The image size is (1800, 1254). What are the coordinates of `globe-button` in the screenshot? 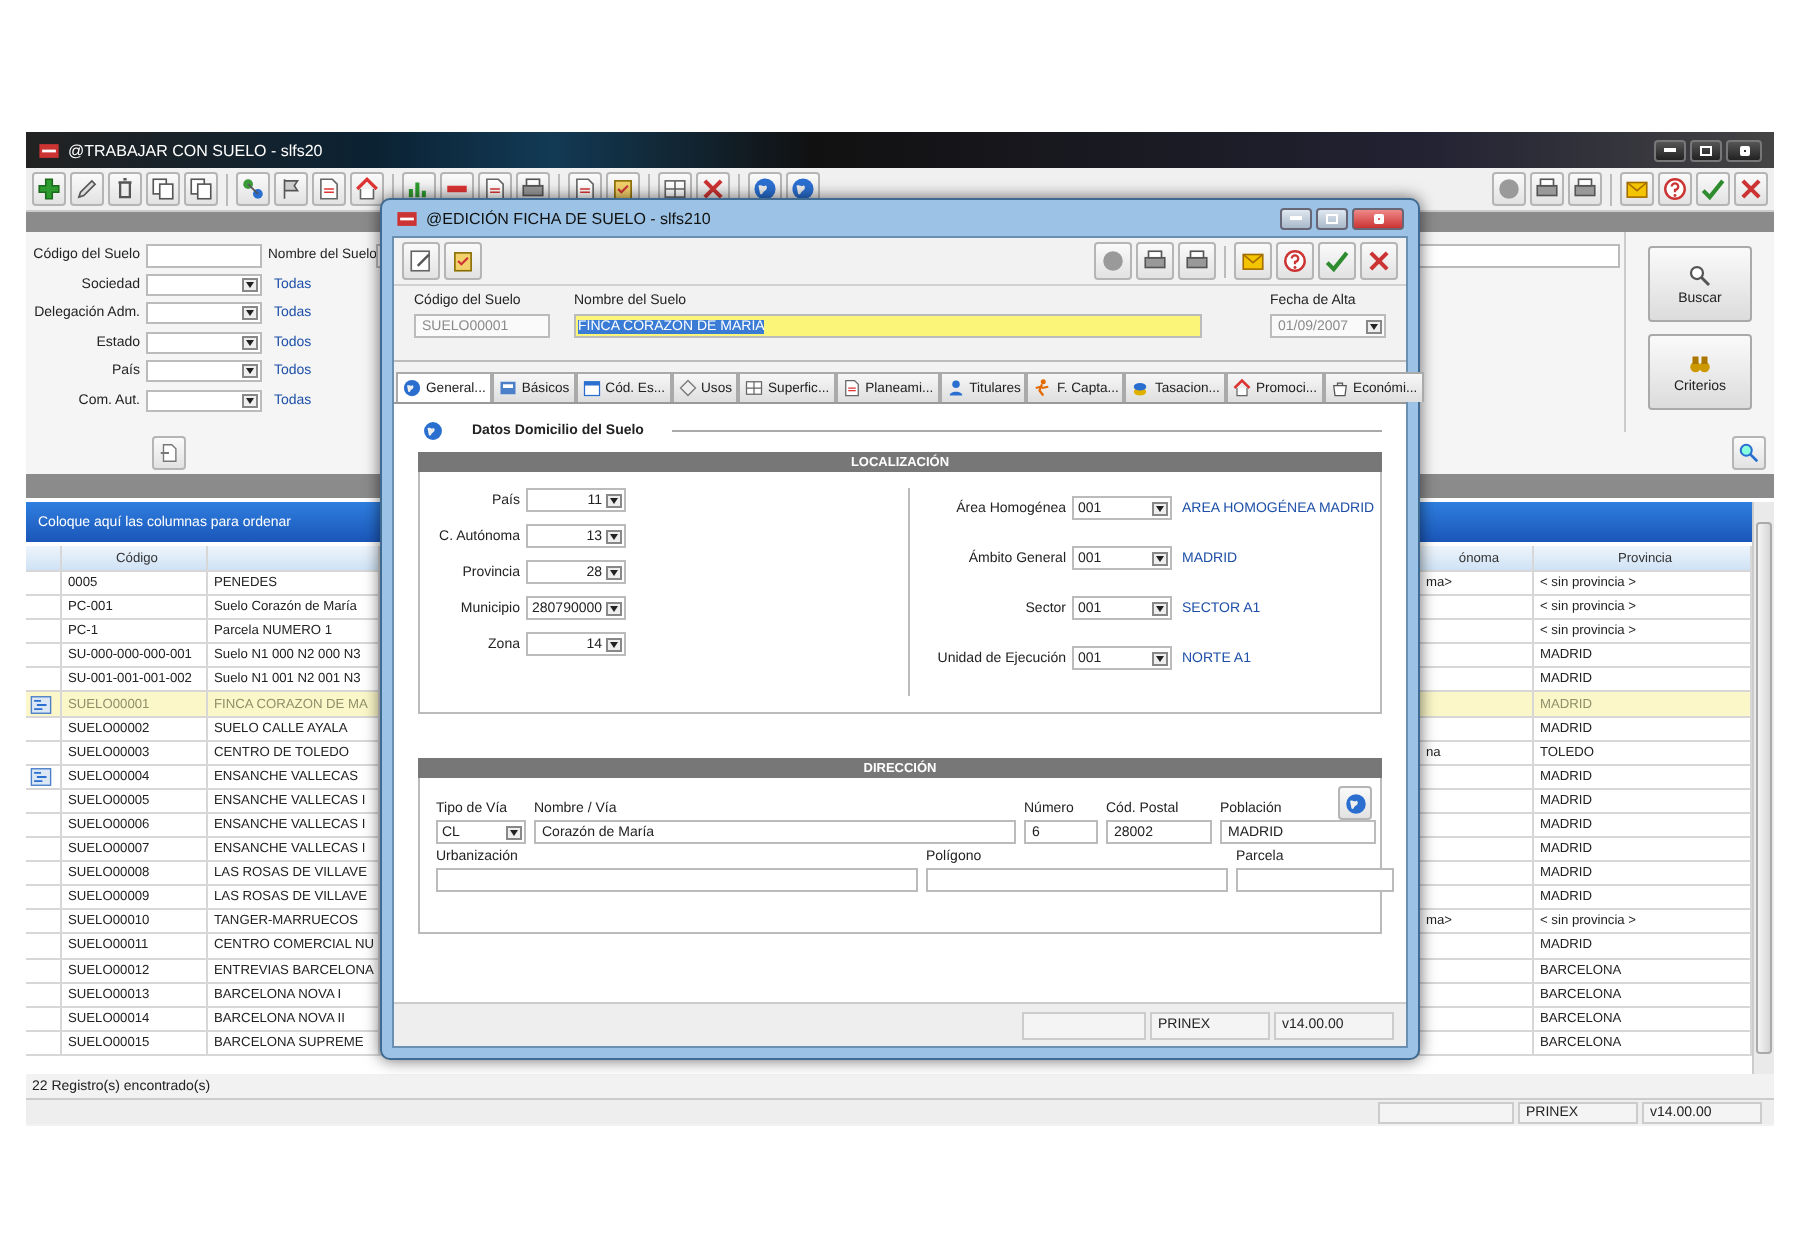 It's located at (1355, 803).